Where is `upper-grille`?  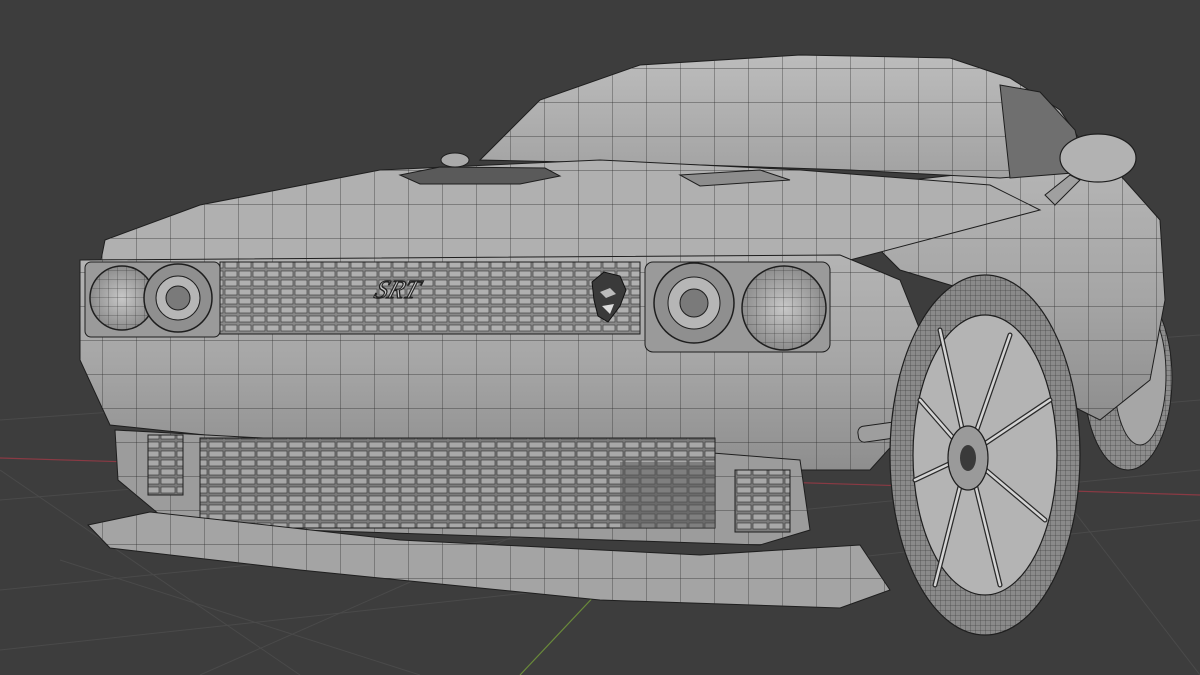 upper-grille is located at coordinates (430, 298).